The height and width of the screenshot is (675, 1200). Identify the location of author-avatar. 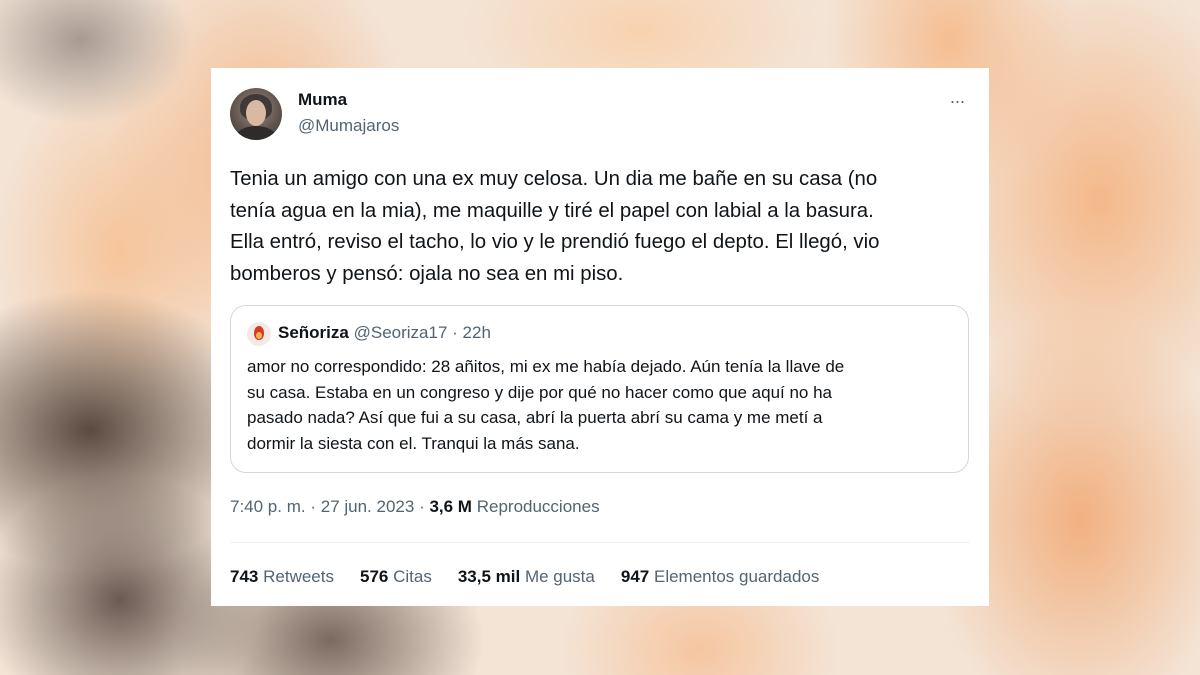
(256, 114).